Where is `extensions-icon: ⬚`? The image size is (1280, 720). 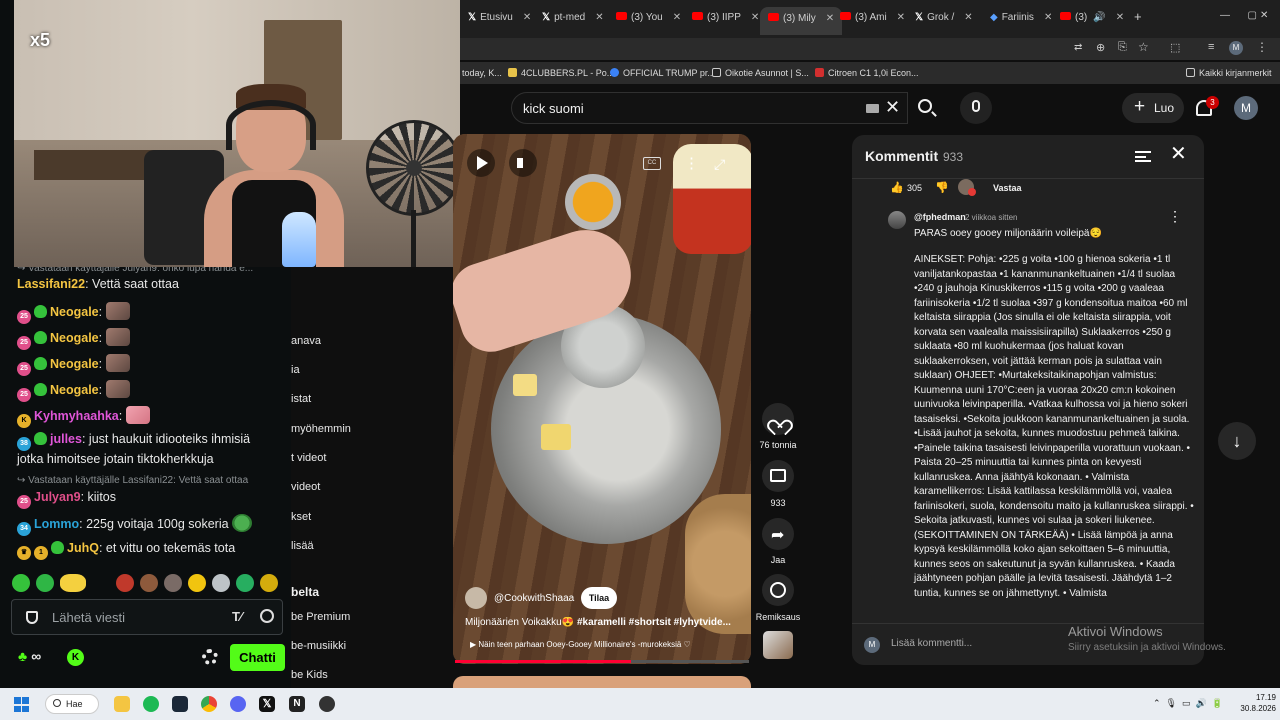
extensions-icon: ⬚ is located at coordinates (1175, 47).